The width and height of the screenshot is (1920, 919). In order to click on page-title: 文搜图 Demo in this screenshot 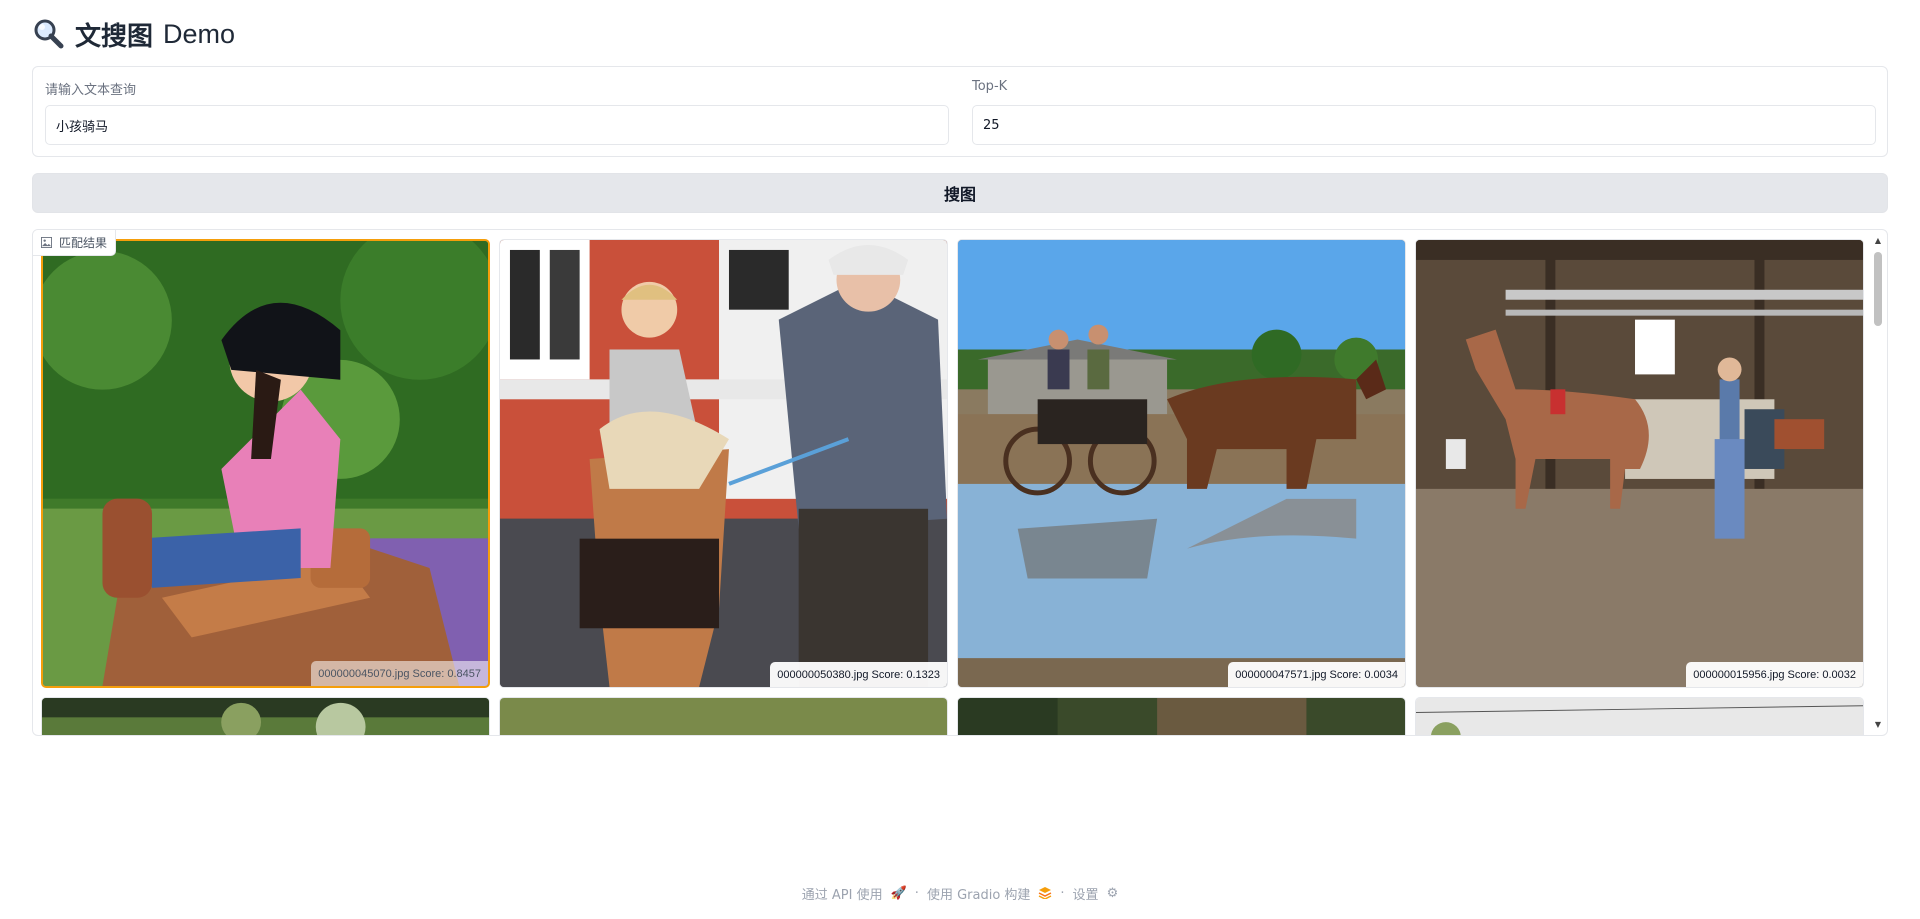, I will do `click(134, 34)`.